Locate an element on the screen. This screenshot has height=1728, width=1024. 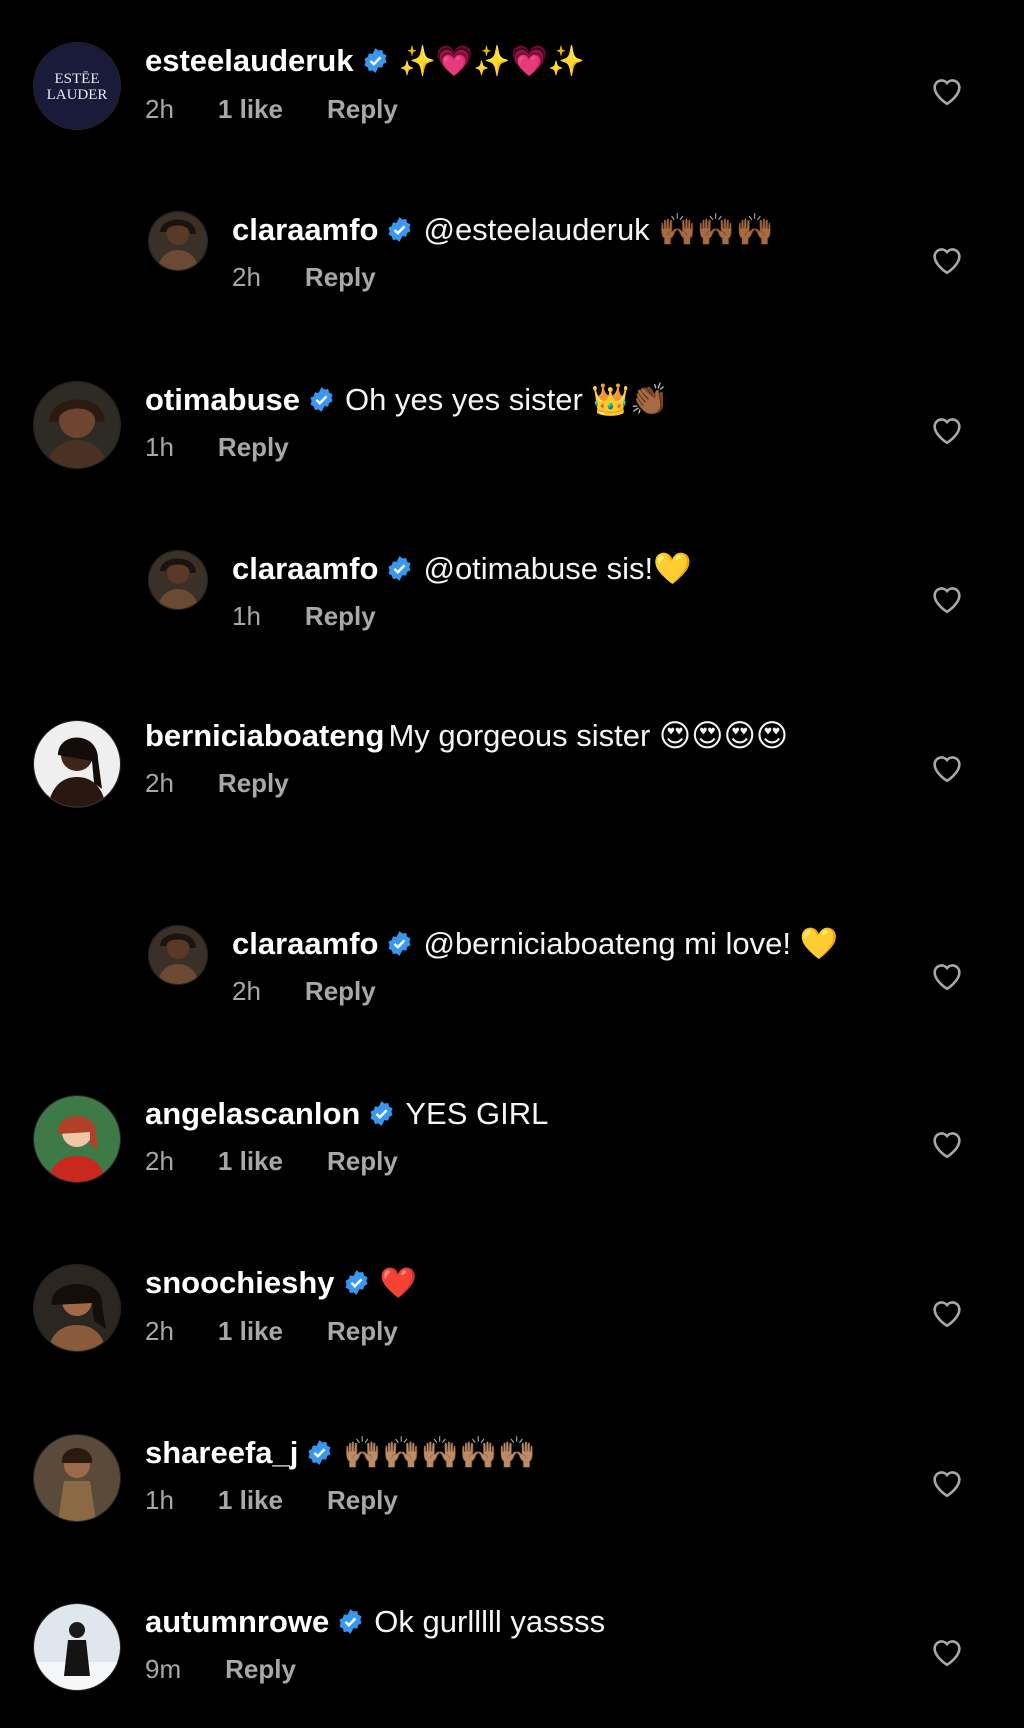
comment-body: esteelauderuk ✨💗✨💗✨ 2h 1 like Reply is located at coordinates (524, 83).